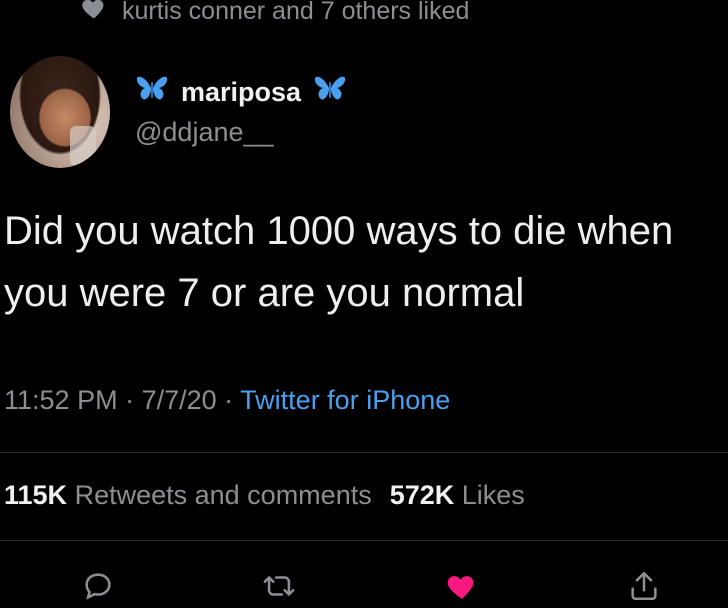  Describe the element at coordinates (60, 112) in the screenshot. I see `avatar` at that location.